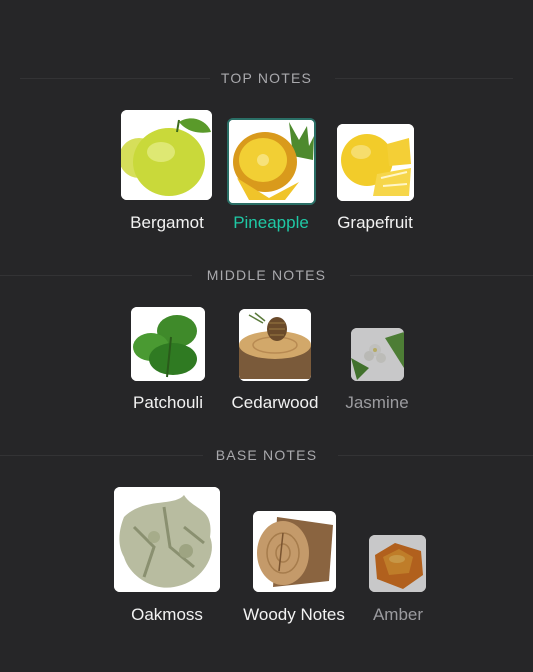 The width and height of the screenshot is (533, 672). I want to click on grapefruit-icon, so click(375, 162).